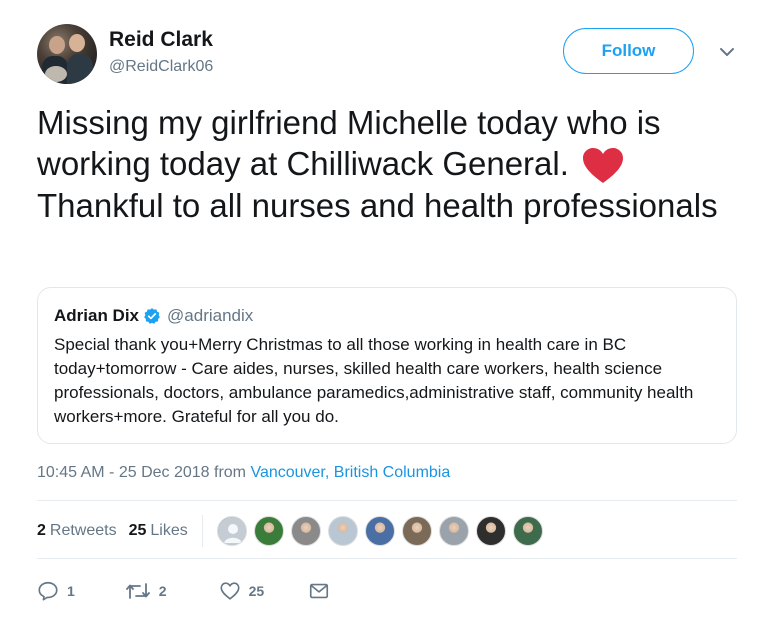 This screenshot has width=778, height=627. Describe the element at coordinates (71, 591) in the screenshot. I see `reply-count: 1` at that location.